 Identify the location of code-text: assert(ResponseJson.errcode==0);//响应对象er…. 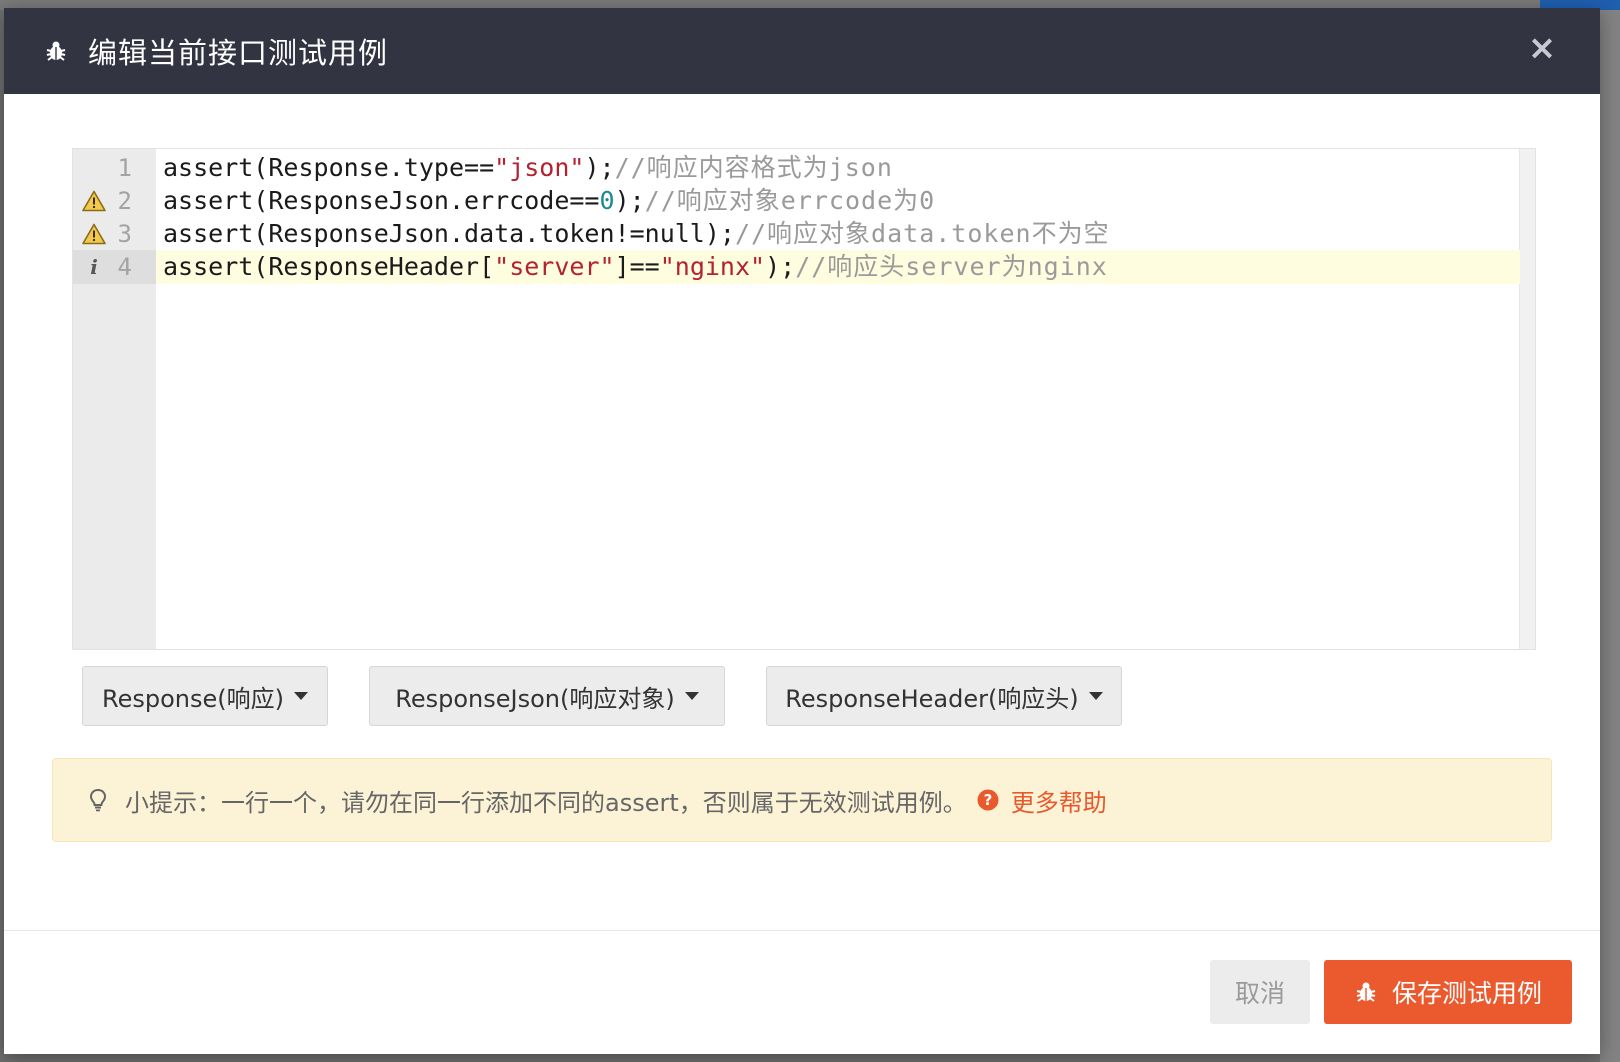
(549, 201).